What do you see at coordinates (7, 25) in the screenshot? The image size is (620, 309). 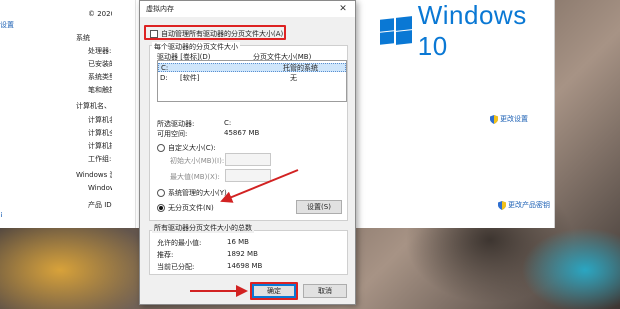 I see `settings-link-partial: 设置` at bounding box center [7, 25].